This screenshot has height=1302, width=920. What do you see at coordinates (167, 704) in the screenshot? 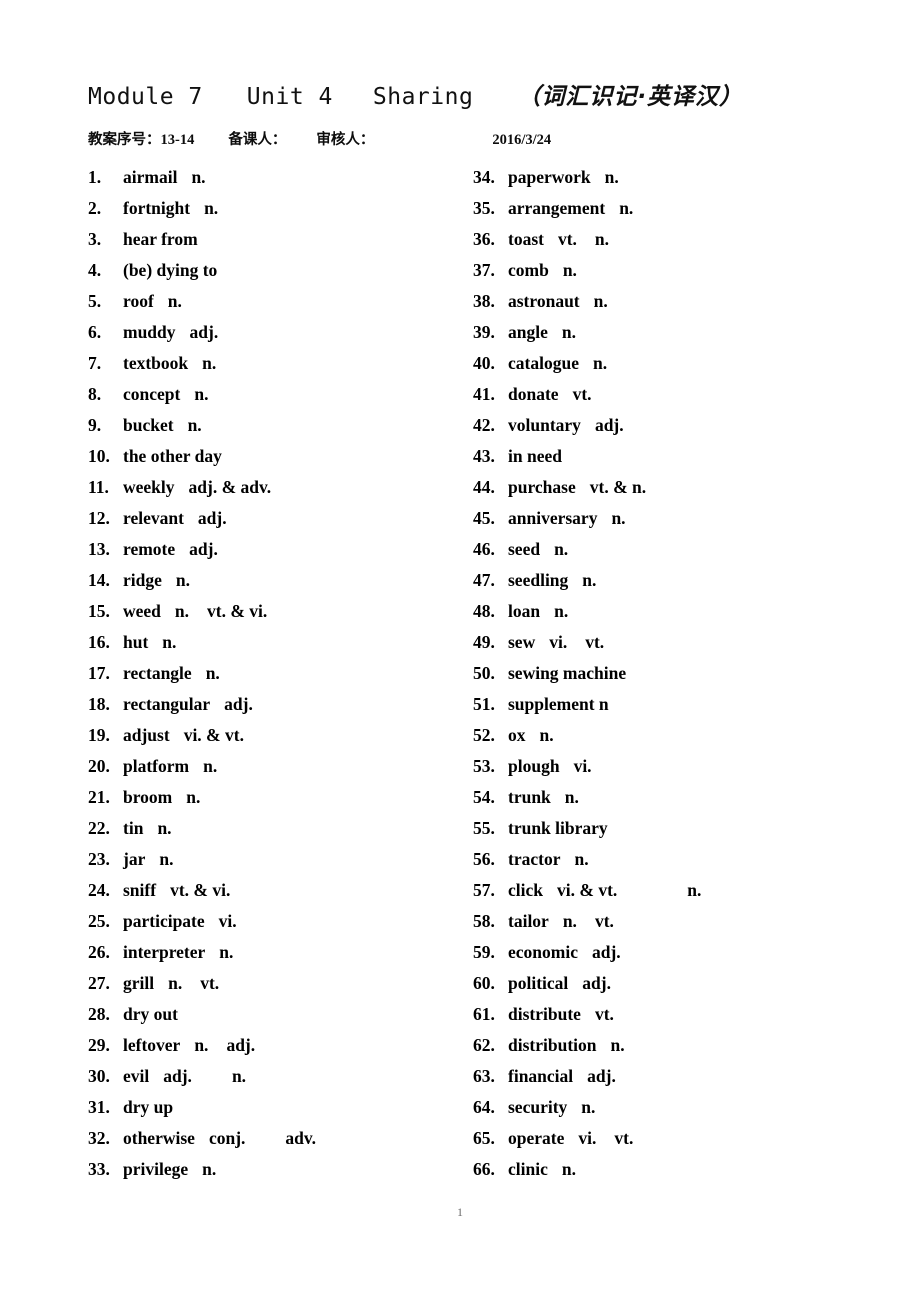
I see `entry-word: rectangular` at bounding box center [167, 704].